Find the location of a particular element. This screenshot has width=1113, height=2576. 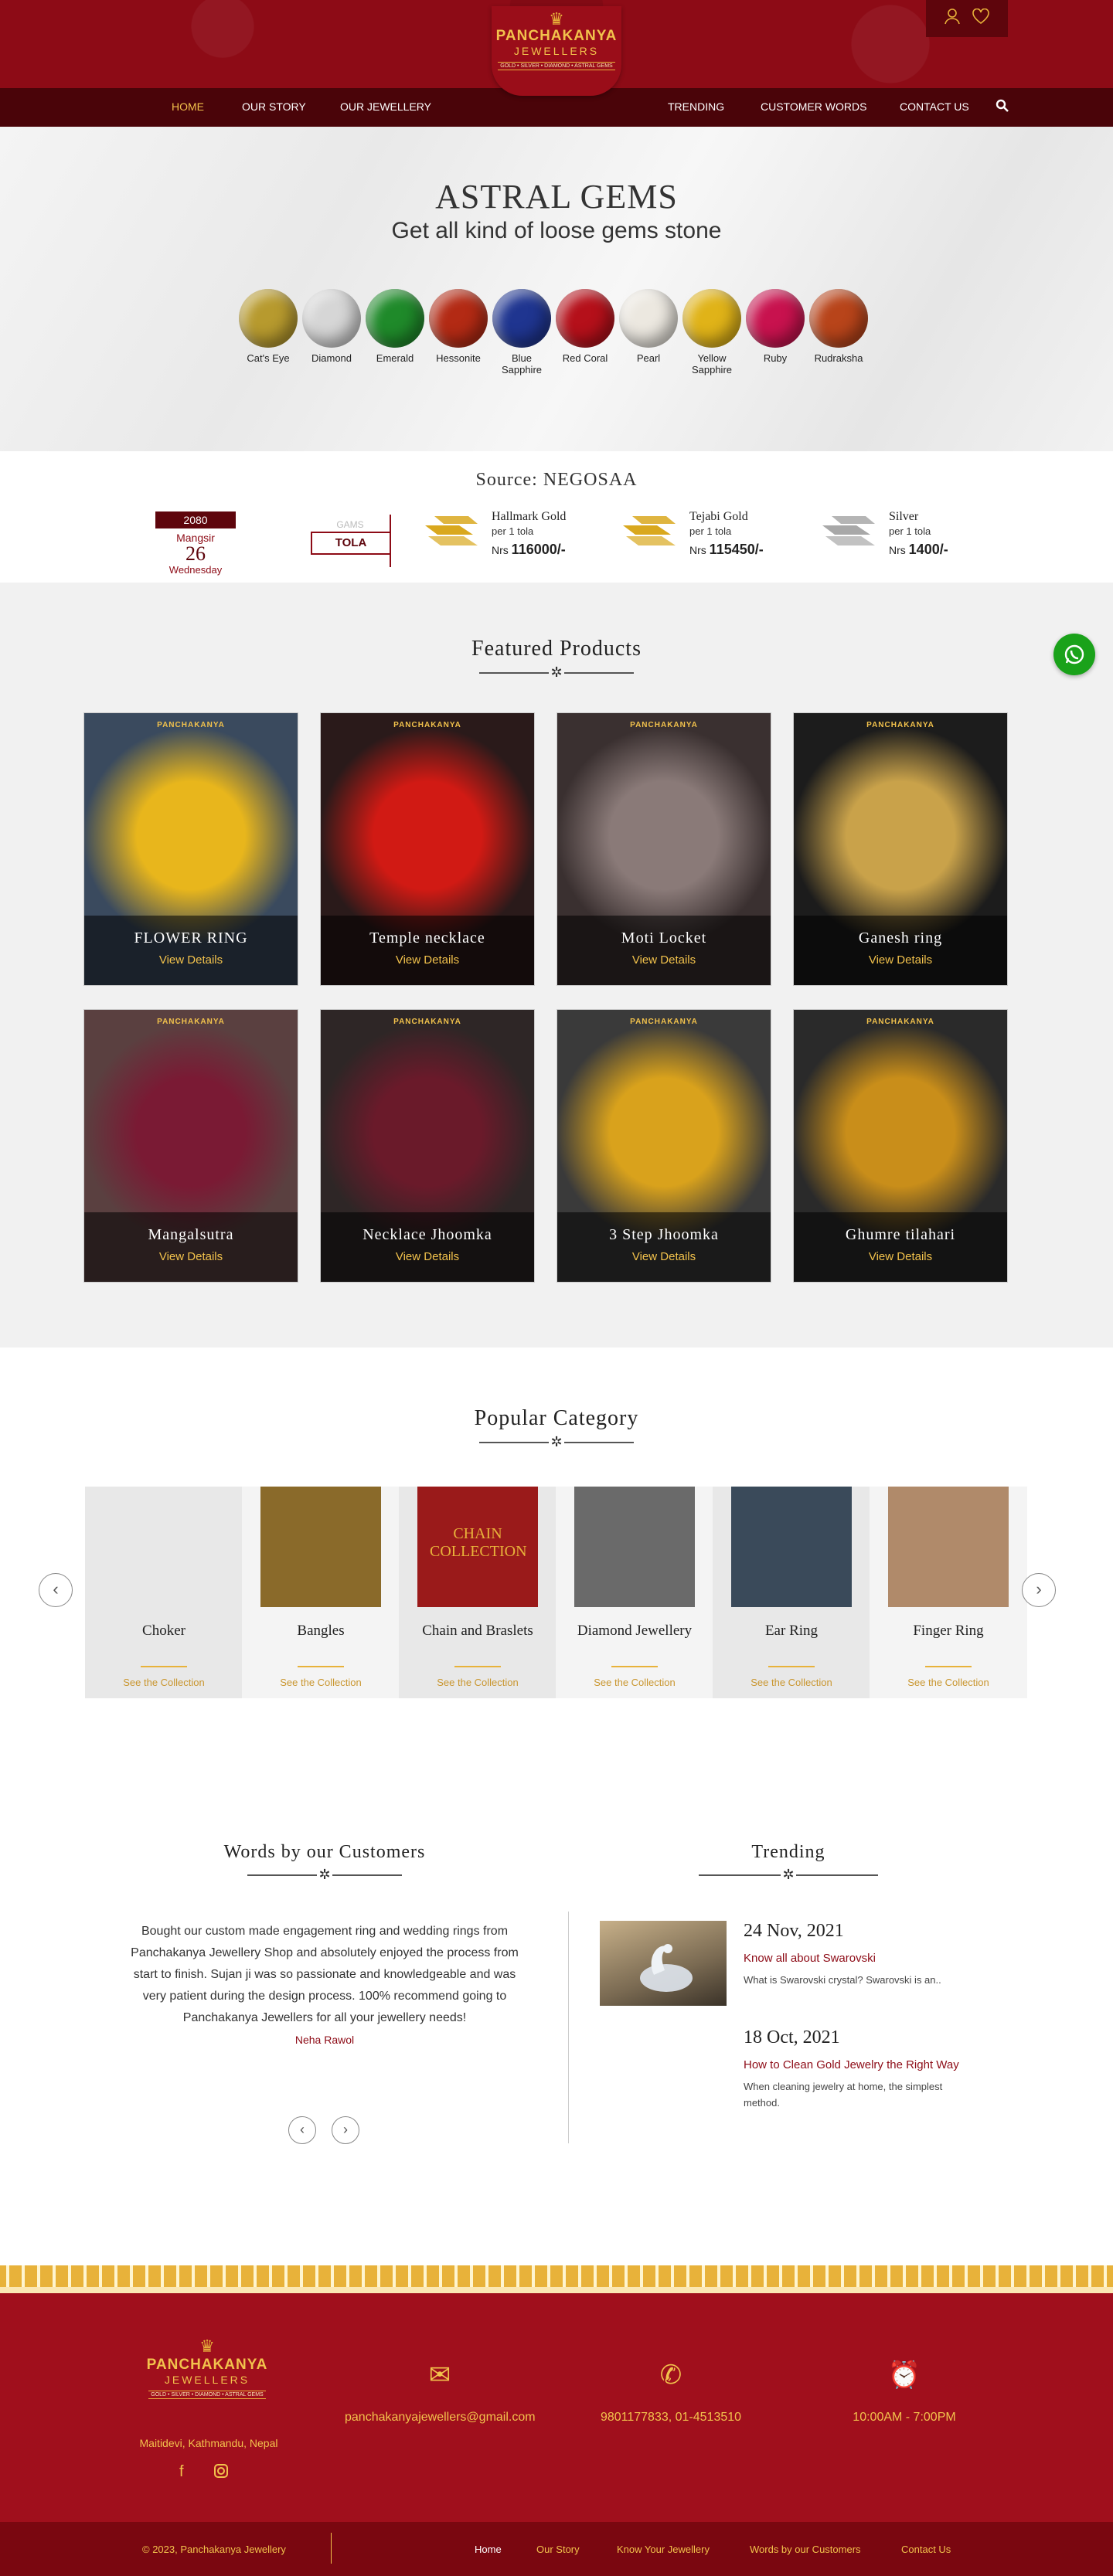

rate-value: Nrs 1400/- is located at coordinates (918, 550).